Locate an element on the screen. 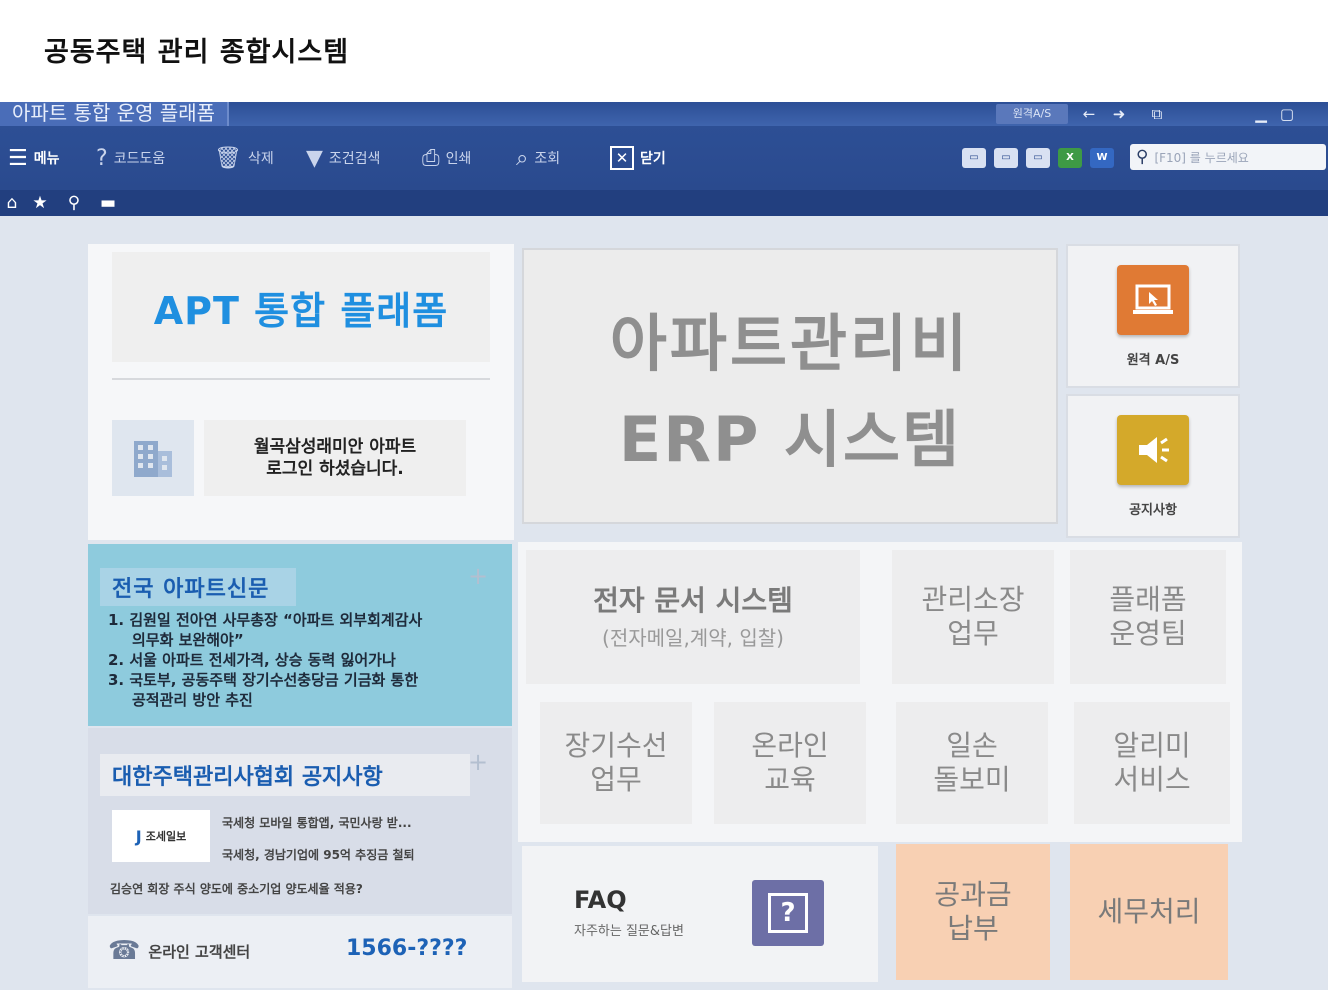  association-item-2: 국세청, 경남기업에 95억 추징금 철퇴 is located at coordinates (318, 854).